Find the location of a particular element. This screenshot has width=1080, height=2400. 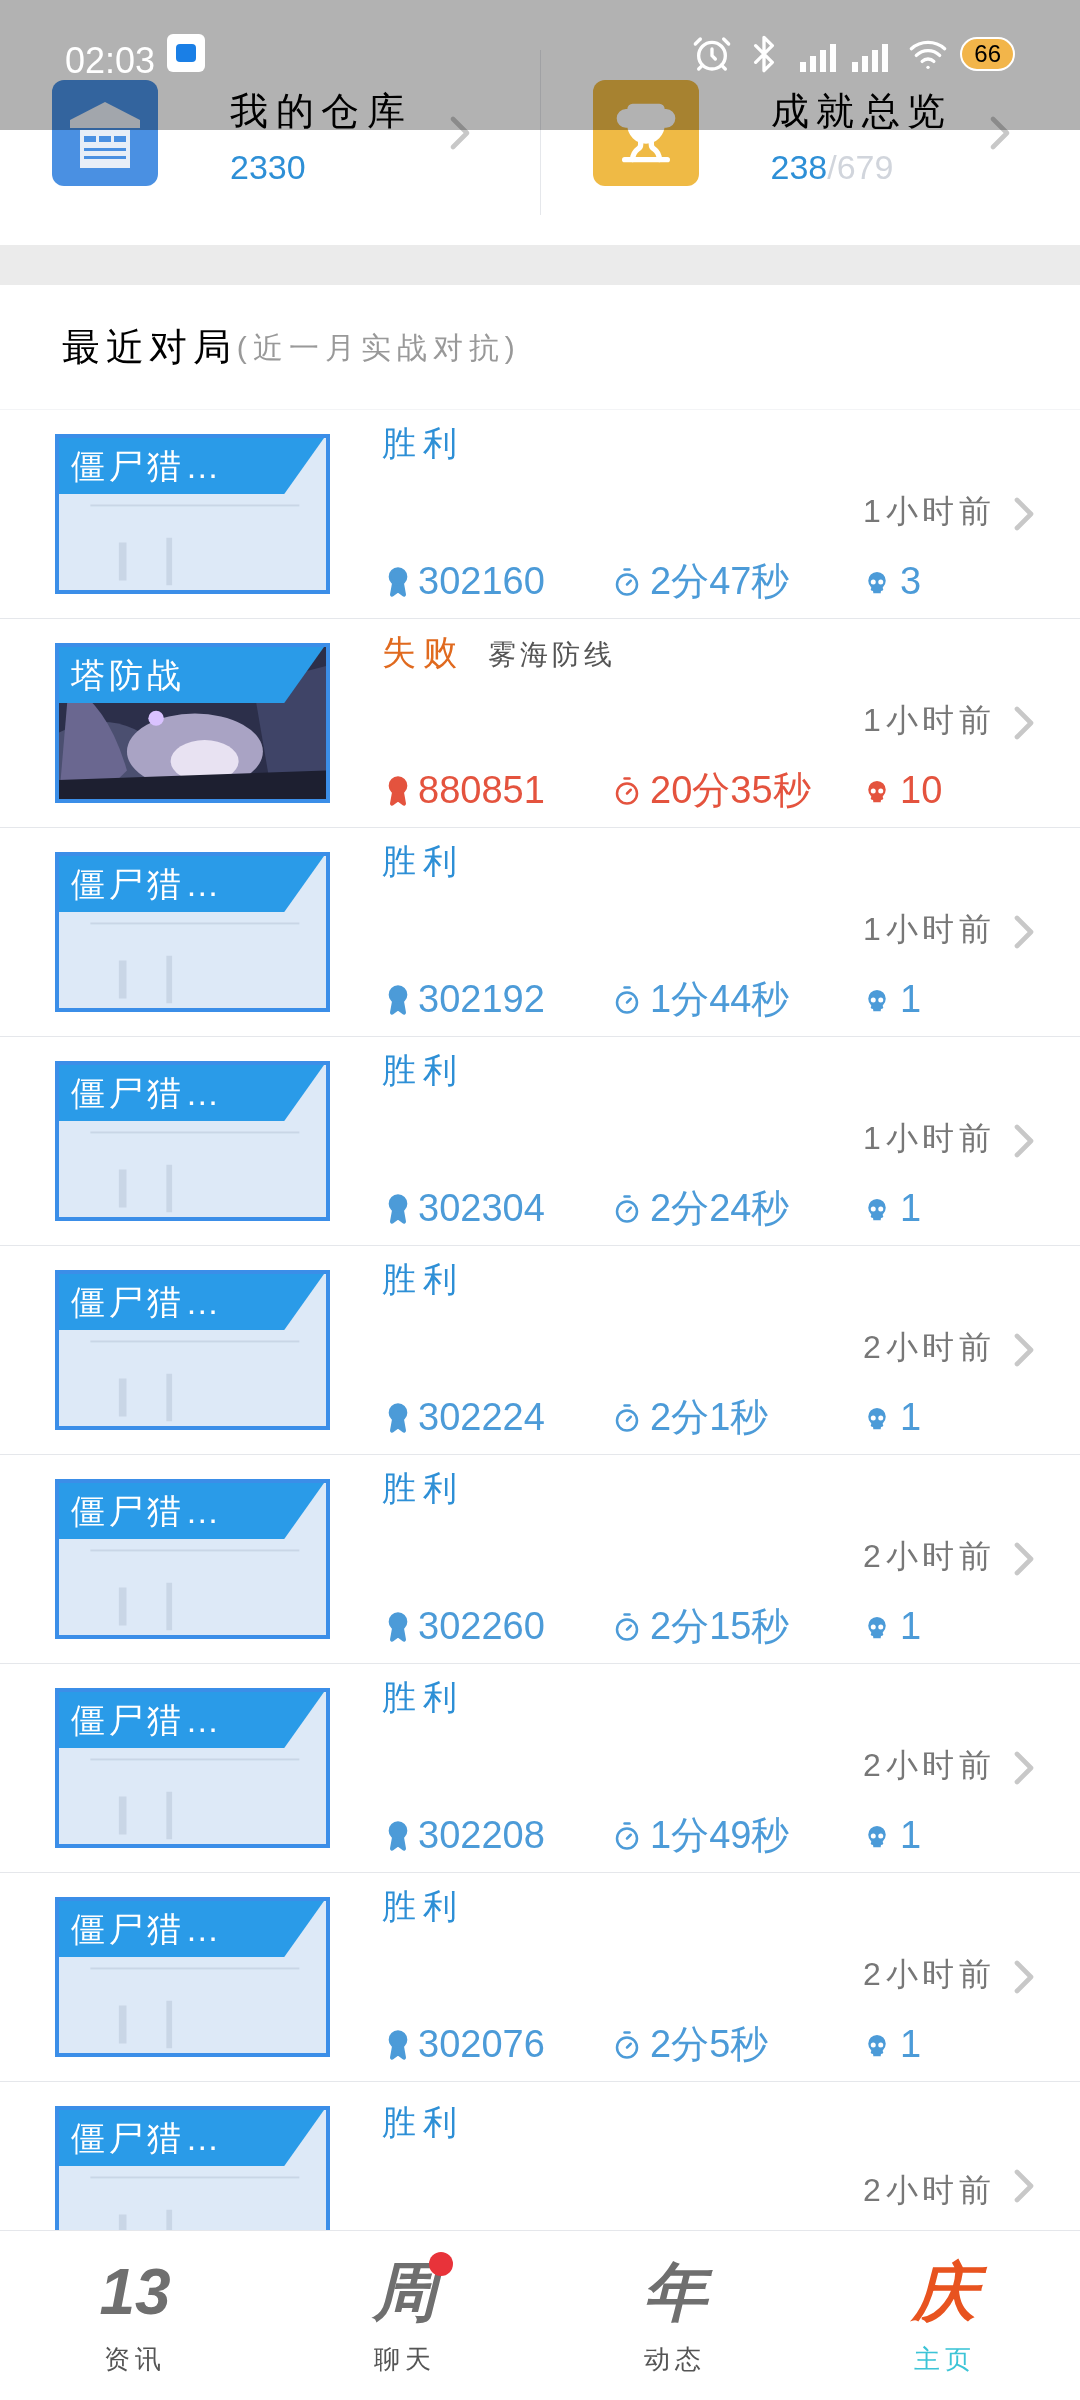

score: 302260 is located at coordinates (481, 1626).